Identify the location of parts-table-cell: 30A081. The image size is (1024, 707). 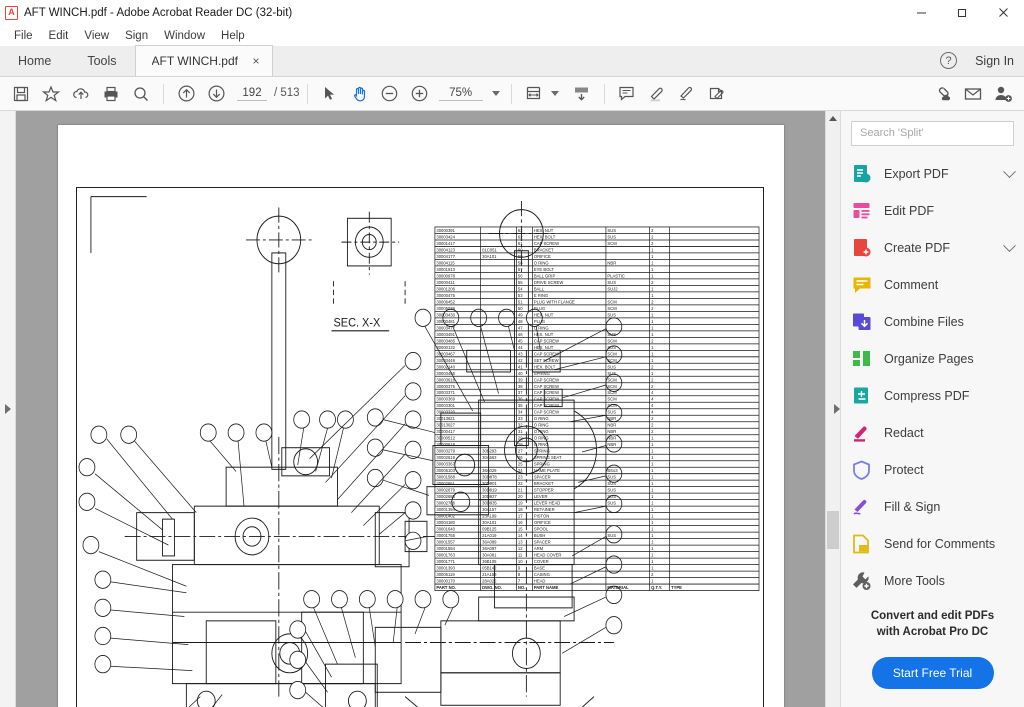
(489, 554).